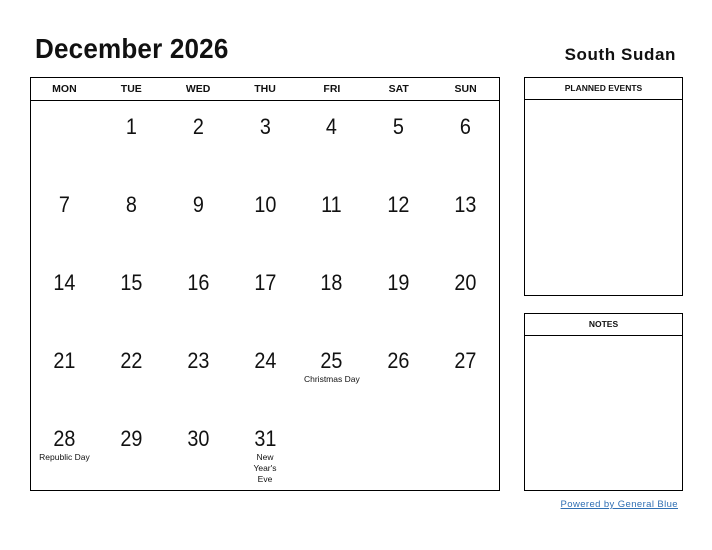 Image resolution: width=712 pixels, height=550 pixels. I want to click on day-number: 28, so click(64, 438).